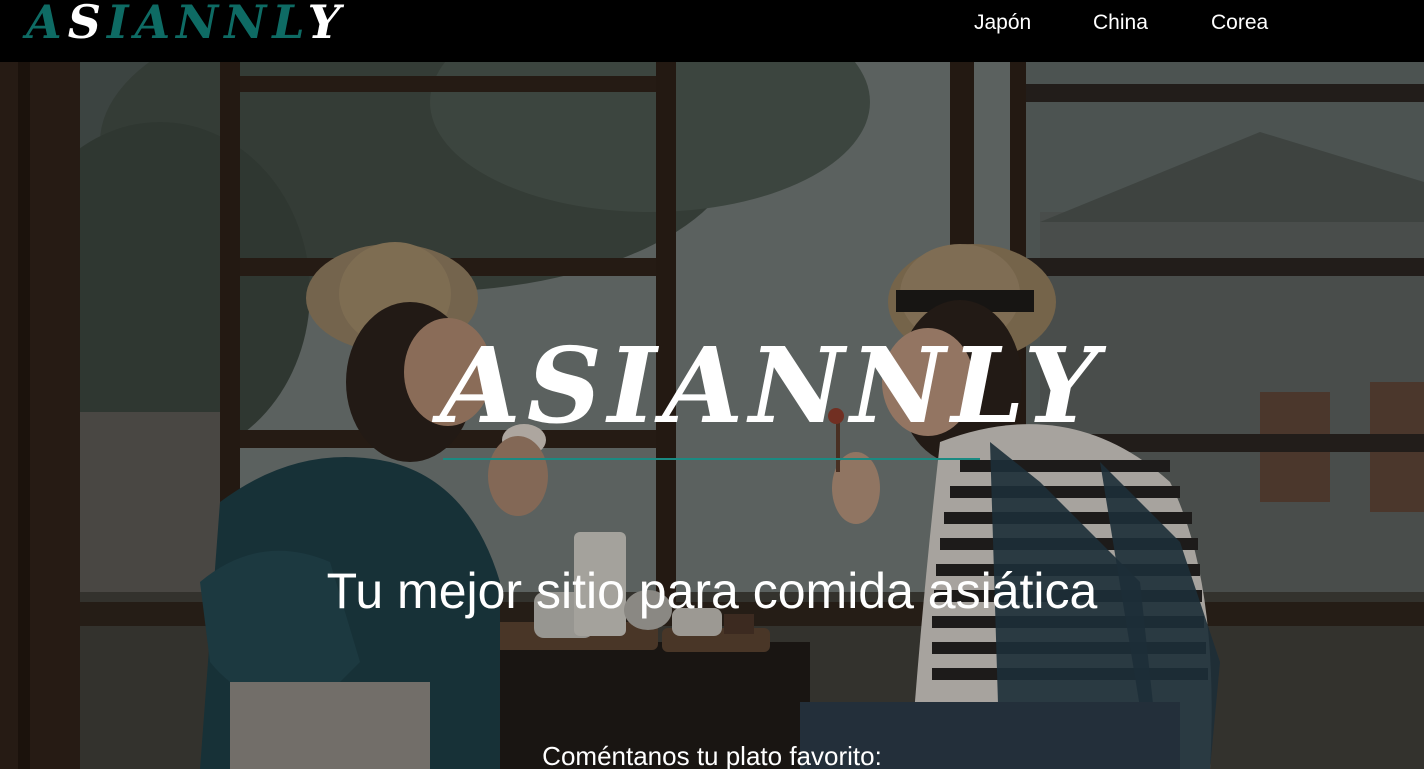 The width and height of the screenshot is (1424, 769). I want to click on site-logo: ASIANNLY, so click(186, 25).